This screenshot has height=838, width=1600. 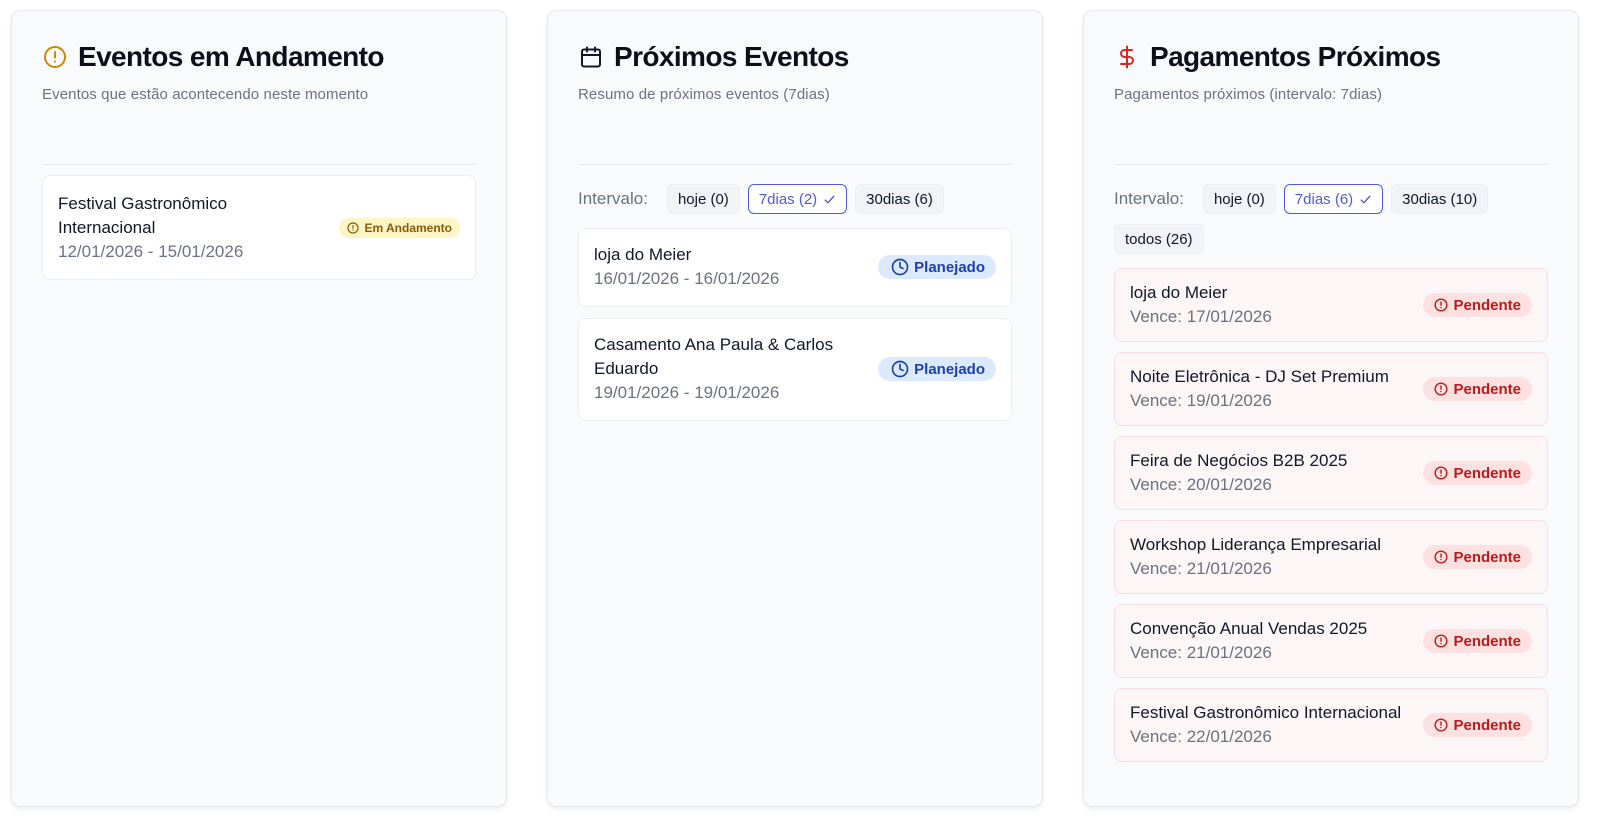 What do you see at coordinates (643, 254) in the screenshot?
I see `event-title: loja do Meier` at bounding box center [643, 254].